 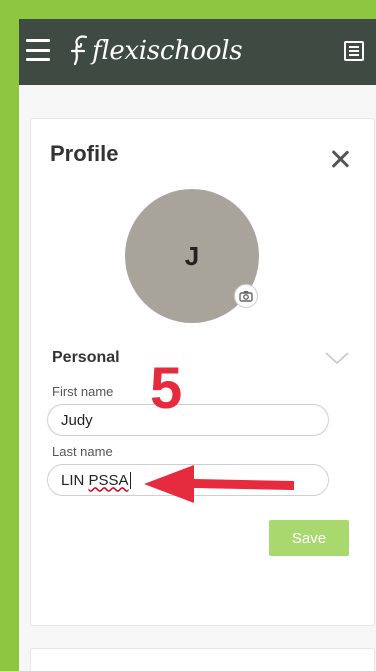 I want to click on last-name-value-prefix: LIN, so click(x=75, y=480).